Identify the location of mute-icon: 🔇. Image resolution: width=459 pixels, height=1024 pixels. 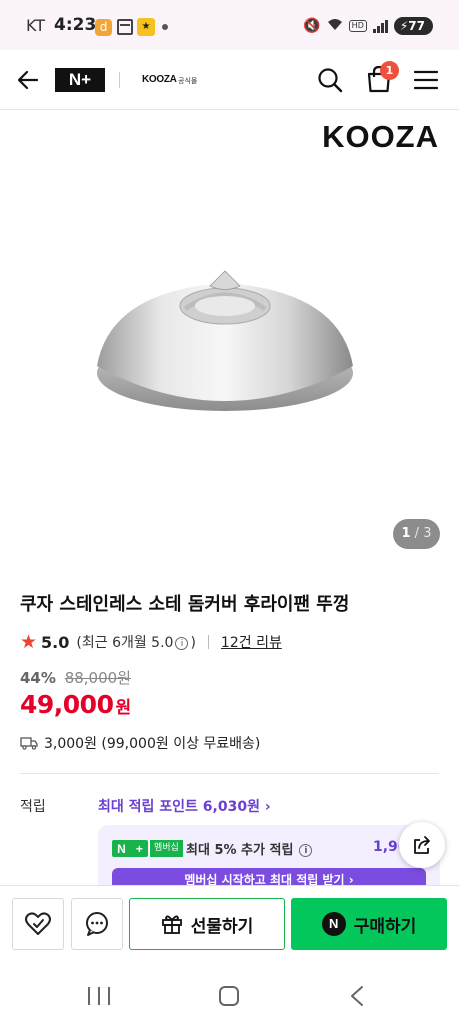
(312, 26).